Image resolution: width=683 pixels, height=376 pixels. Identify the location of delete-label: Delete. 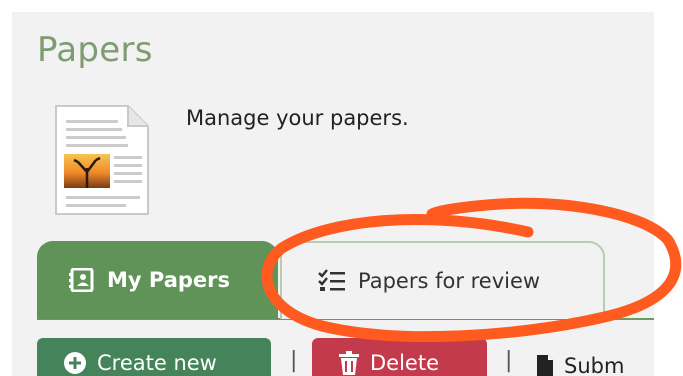
(404, 363).